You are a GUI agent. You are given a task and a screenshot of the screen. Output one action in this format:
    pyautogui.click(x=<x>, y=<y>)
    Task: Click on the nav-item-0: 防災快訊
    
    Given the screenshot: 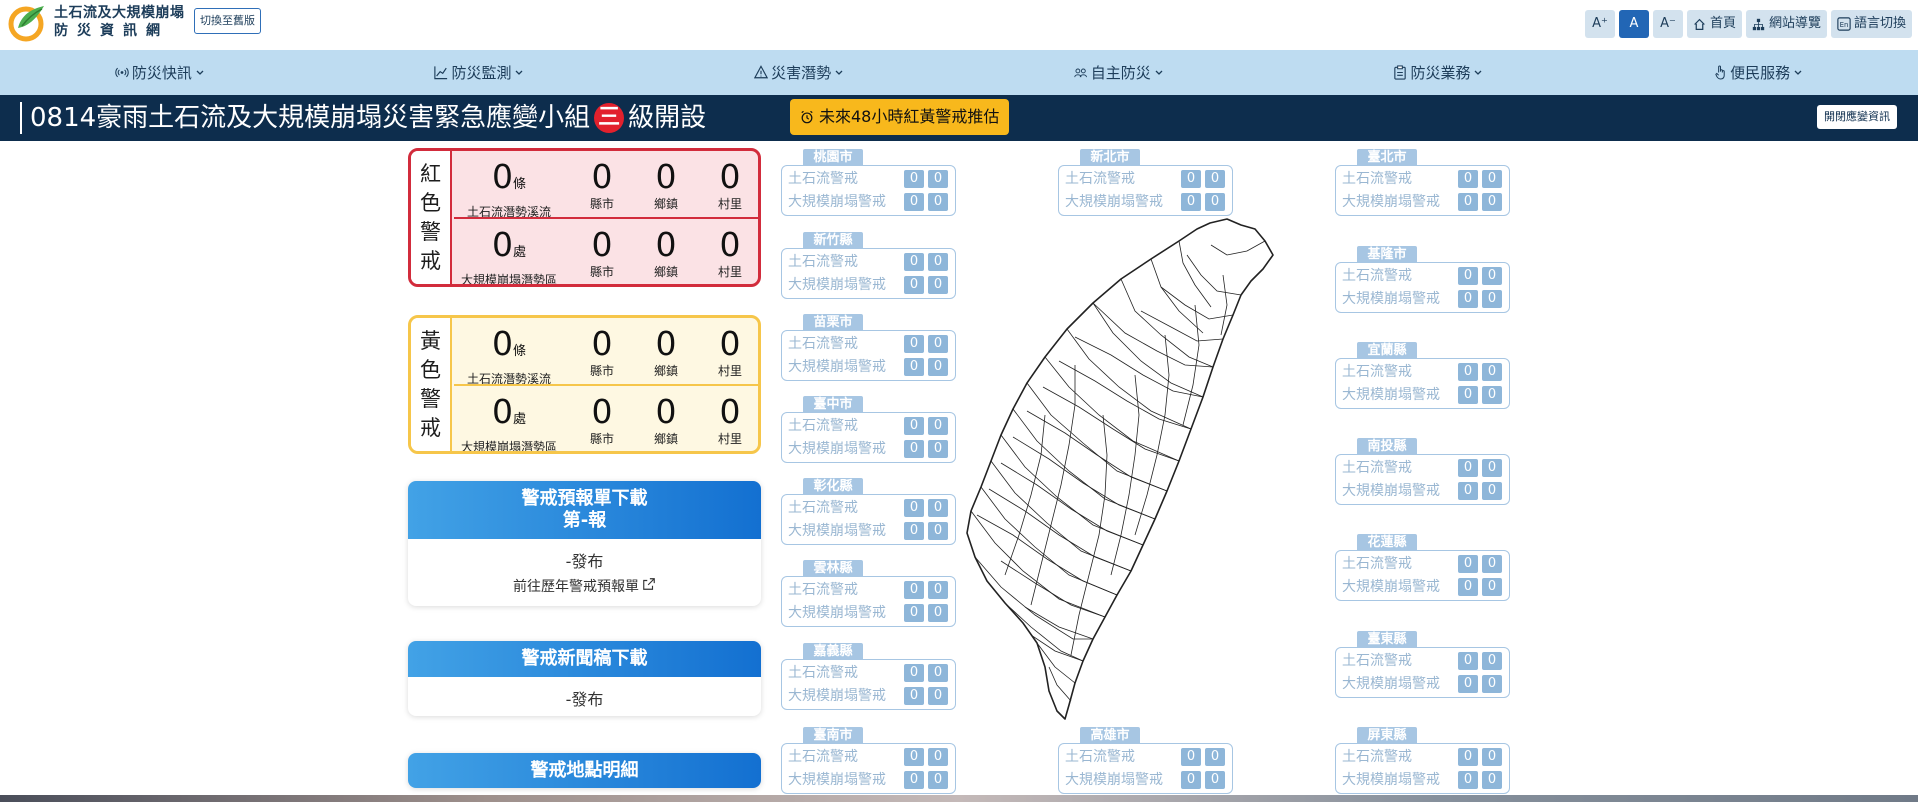 What is the action you would take?
    pyautogui.click(x=160, y=72)
    